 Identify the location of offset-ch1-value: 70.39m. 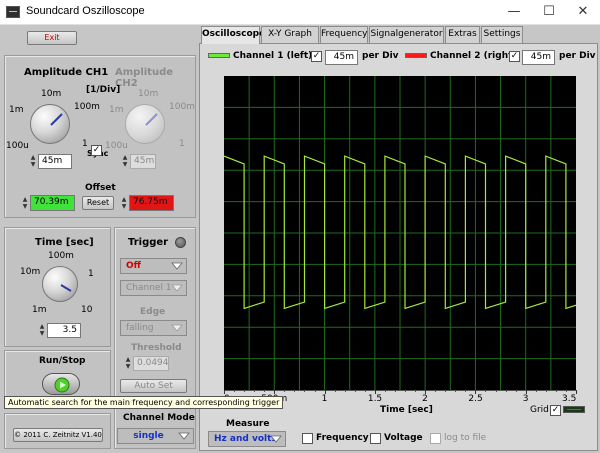
(52, 203).